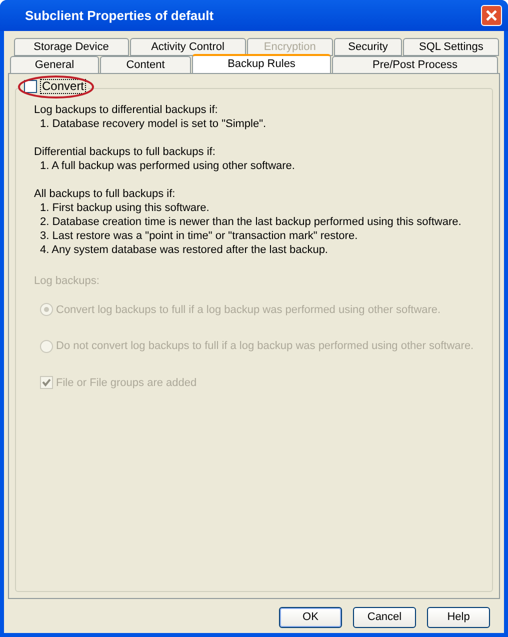 Image resolution: width=508 pixels, height=637 pixels. What do you see at coordinates (184, 250) in the screenshot?
I see `list-item: 4. Any system database was restored after the last backup.` at bounding box center [184, 250].